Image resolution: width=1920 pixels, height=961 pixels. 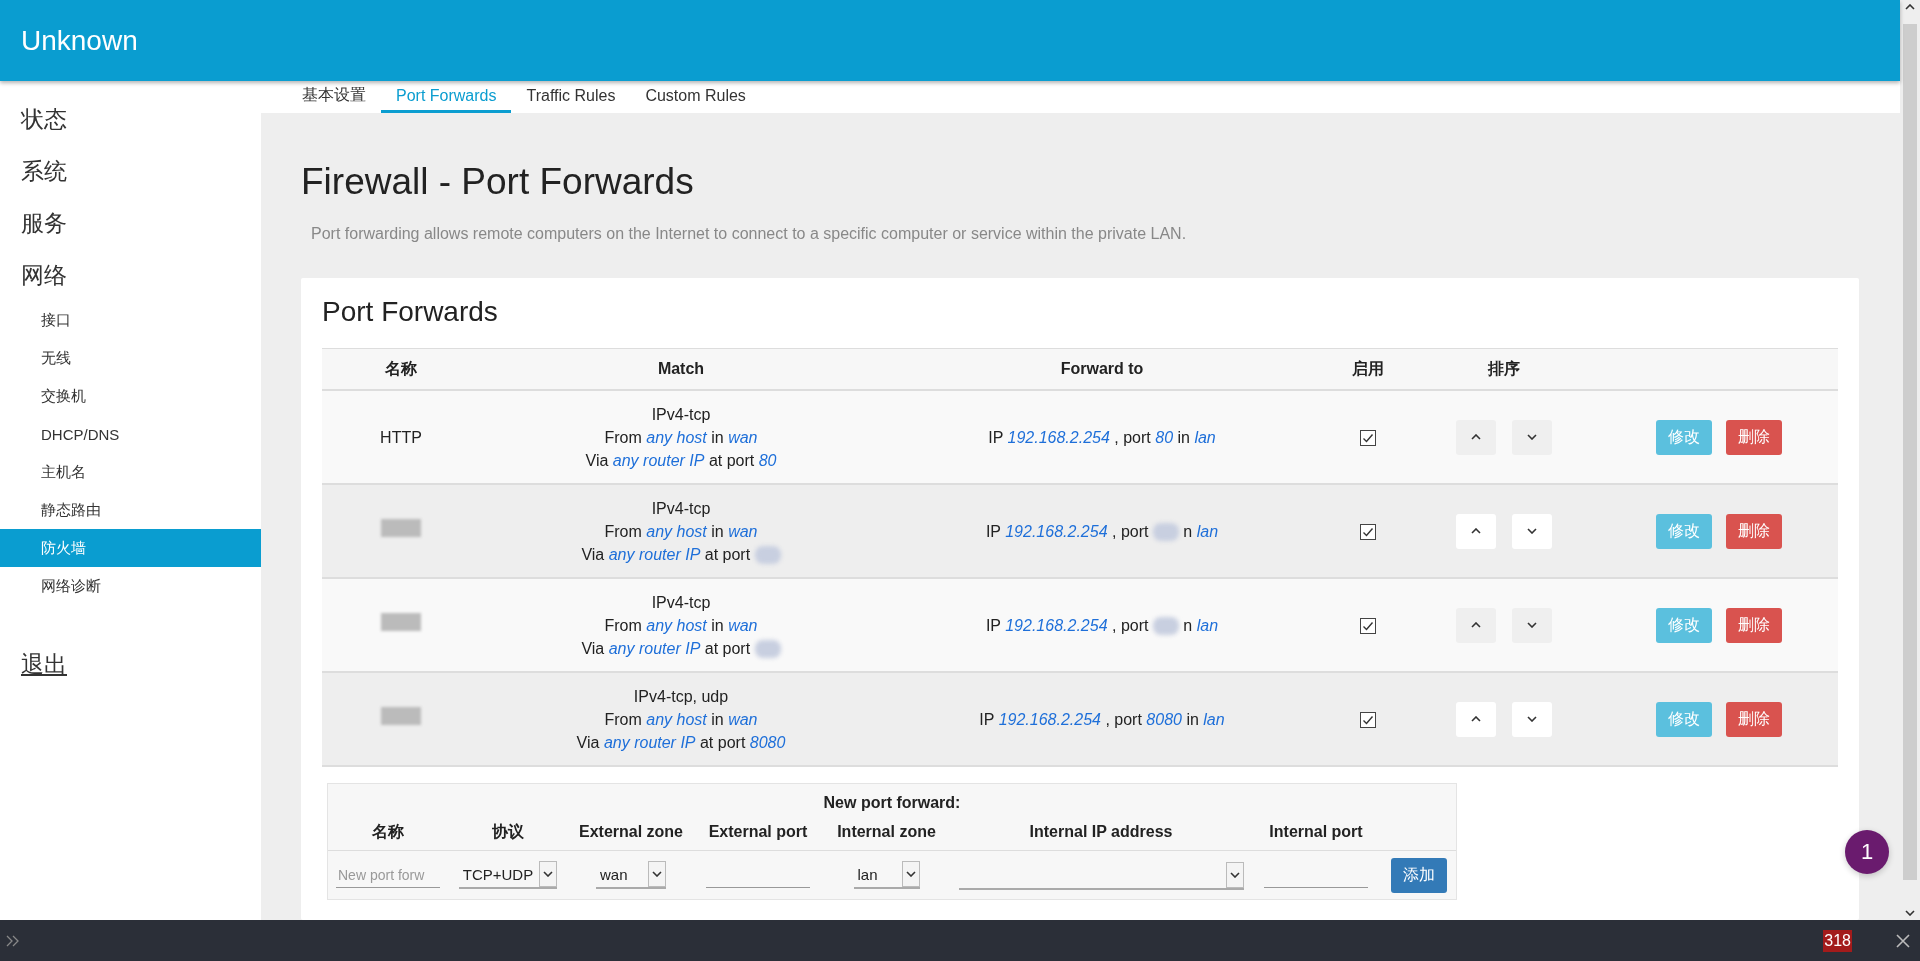 What do you see at coordinates (130, 320) in the screenshot?
I see `sidebar-subitem: 接口` at bounding box center [130, 320].